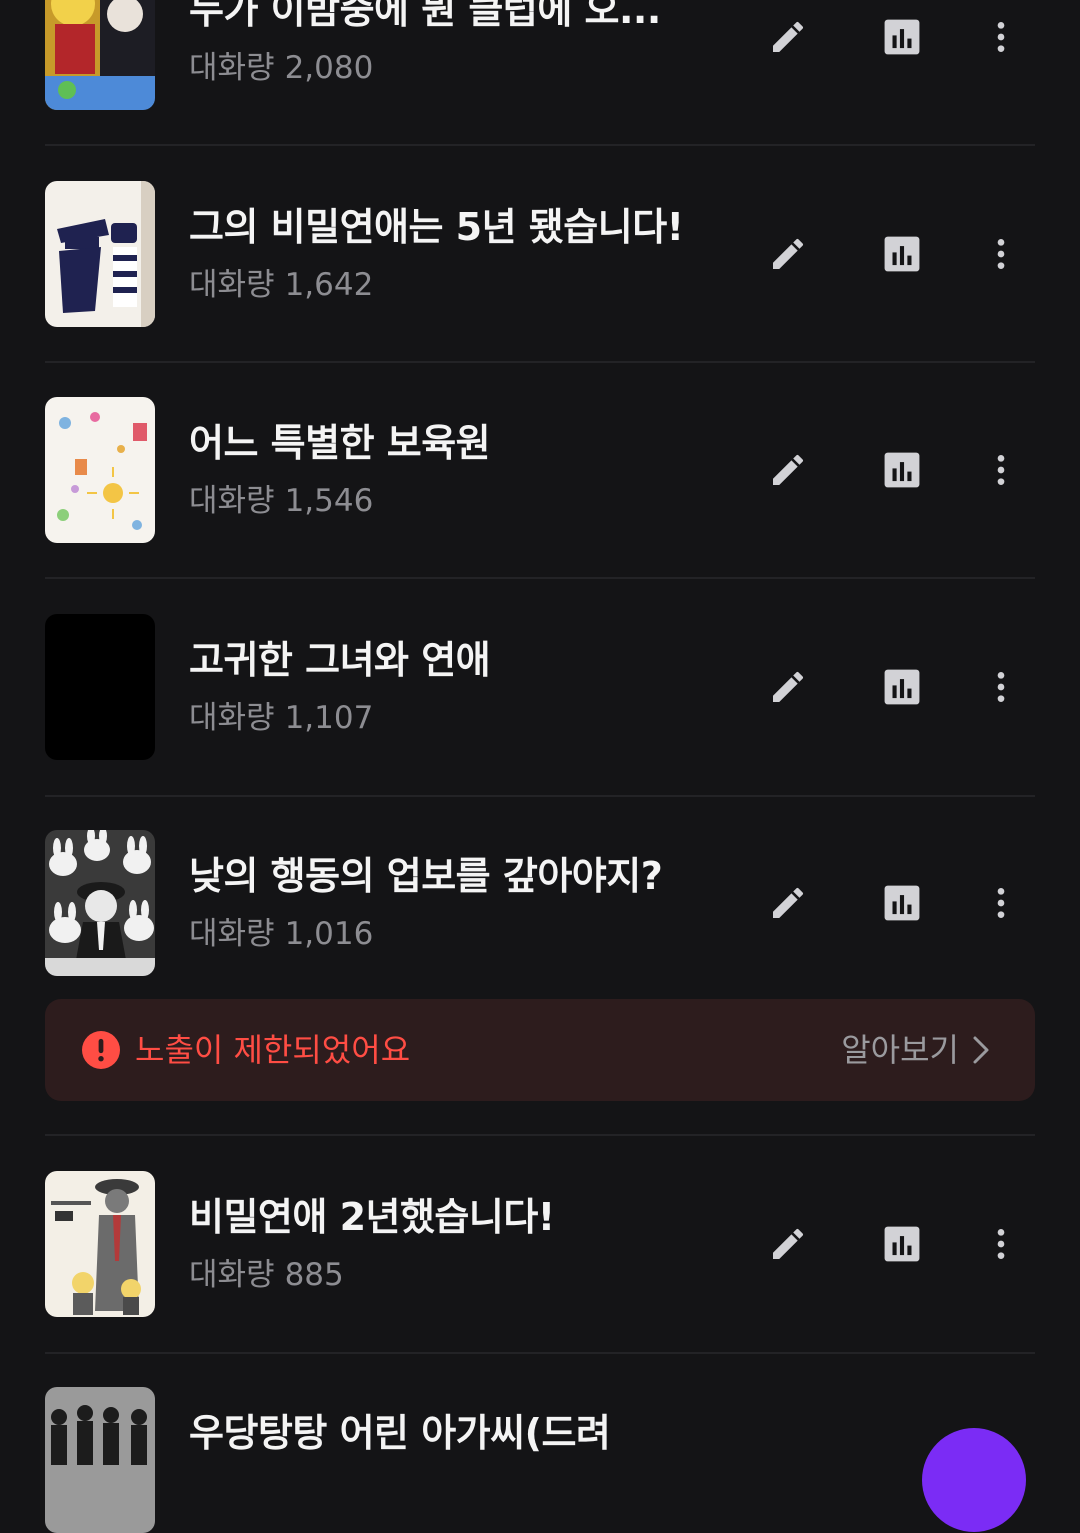 This screenshot has width=1080, height=1533. I want to click on item-title: 그의 비밀연애는 5년 됐습니다!, so click(436, 227).